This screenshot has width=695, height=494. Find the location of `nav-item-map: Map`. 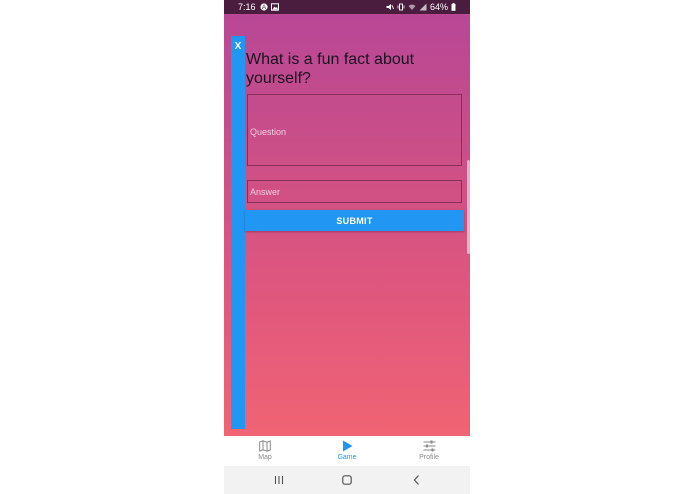

nav-item-map: Map is located at coordinates (265, 451).